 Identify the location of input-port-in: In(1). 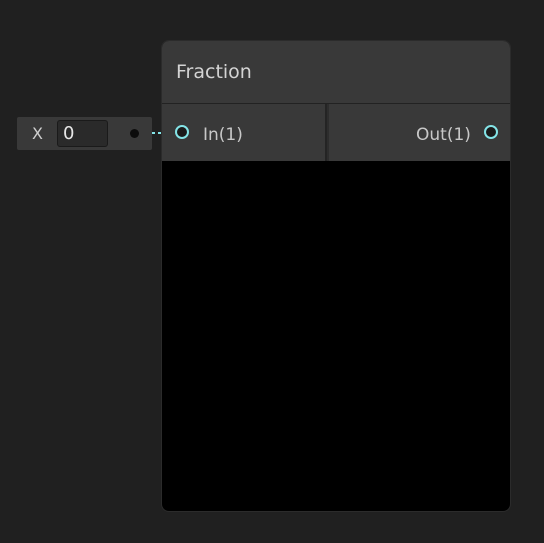
(244, 132).